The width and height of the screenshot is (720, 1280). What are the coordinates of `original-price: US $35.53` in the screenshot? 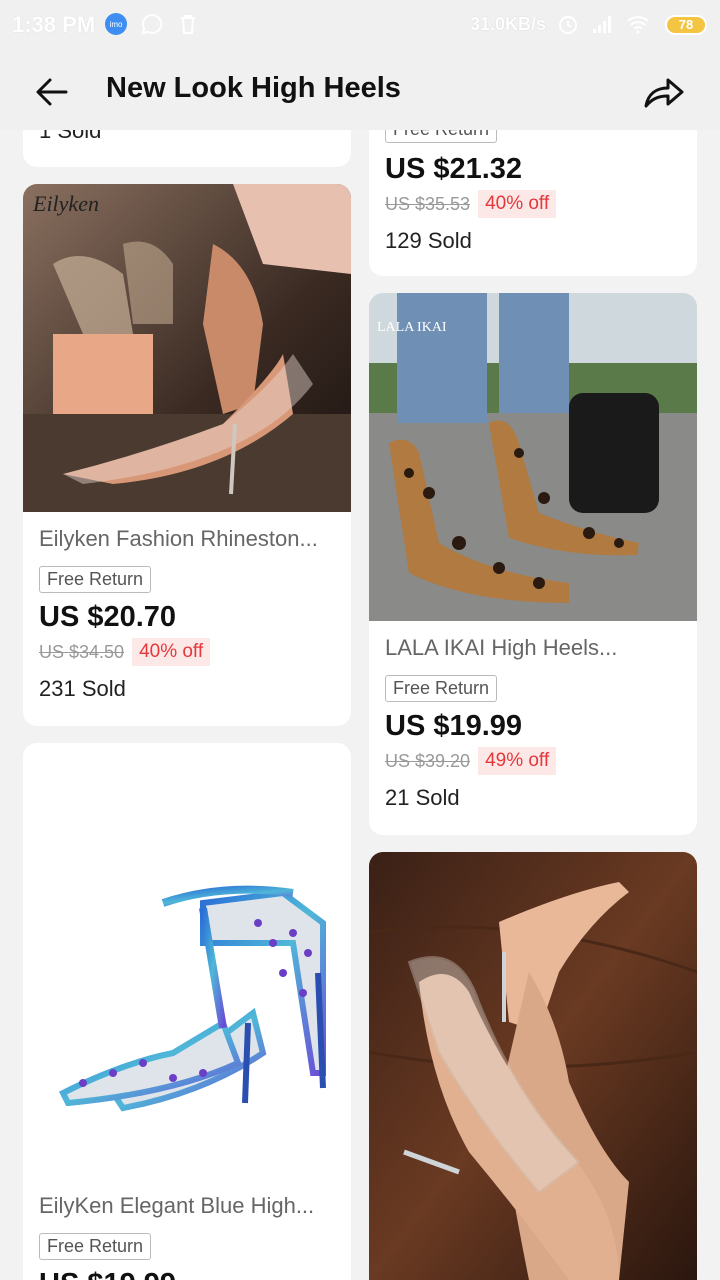 It's located at (428, 203).